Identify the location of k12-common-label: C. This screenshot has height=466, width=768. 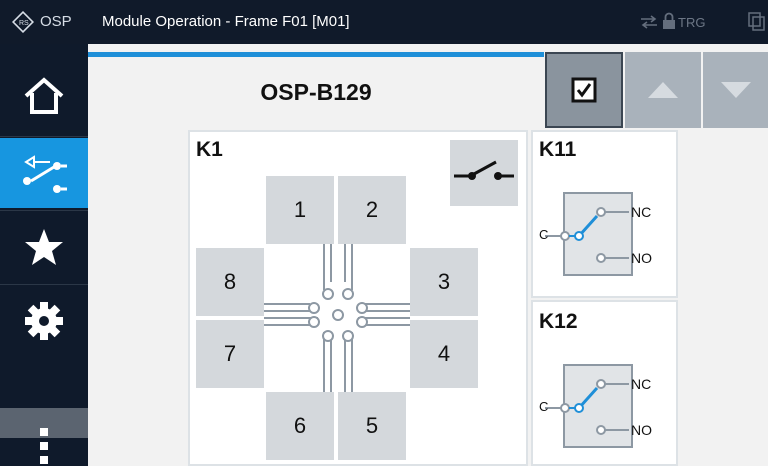
(544, 406).